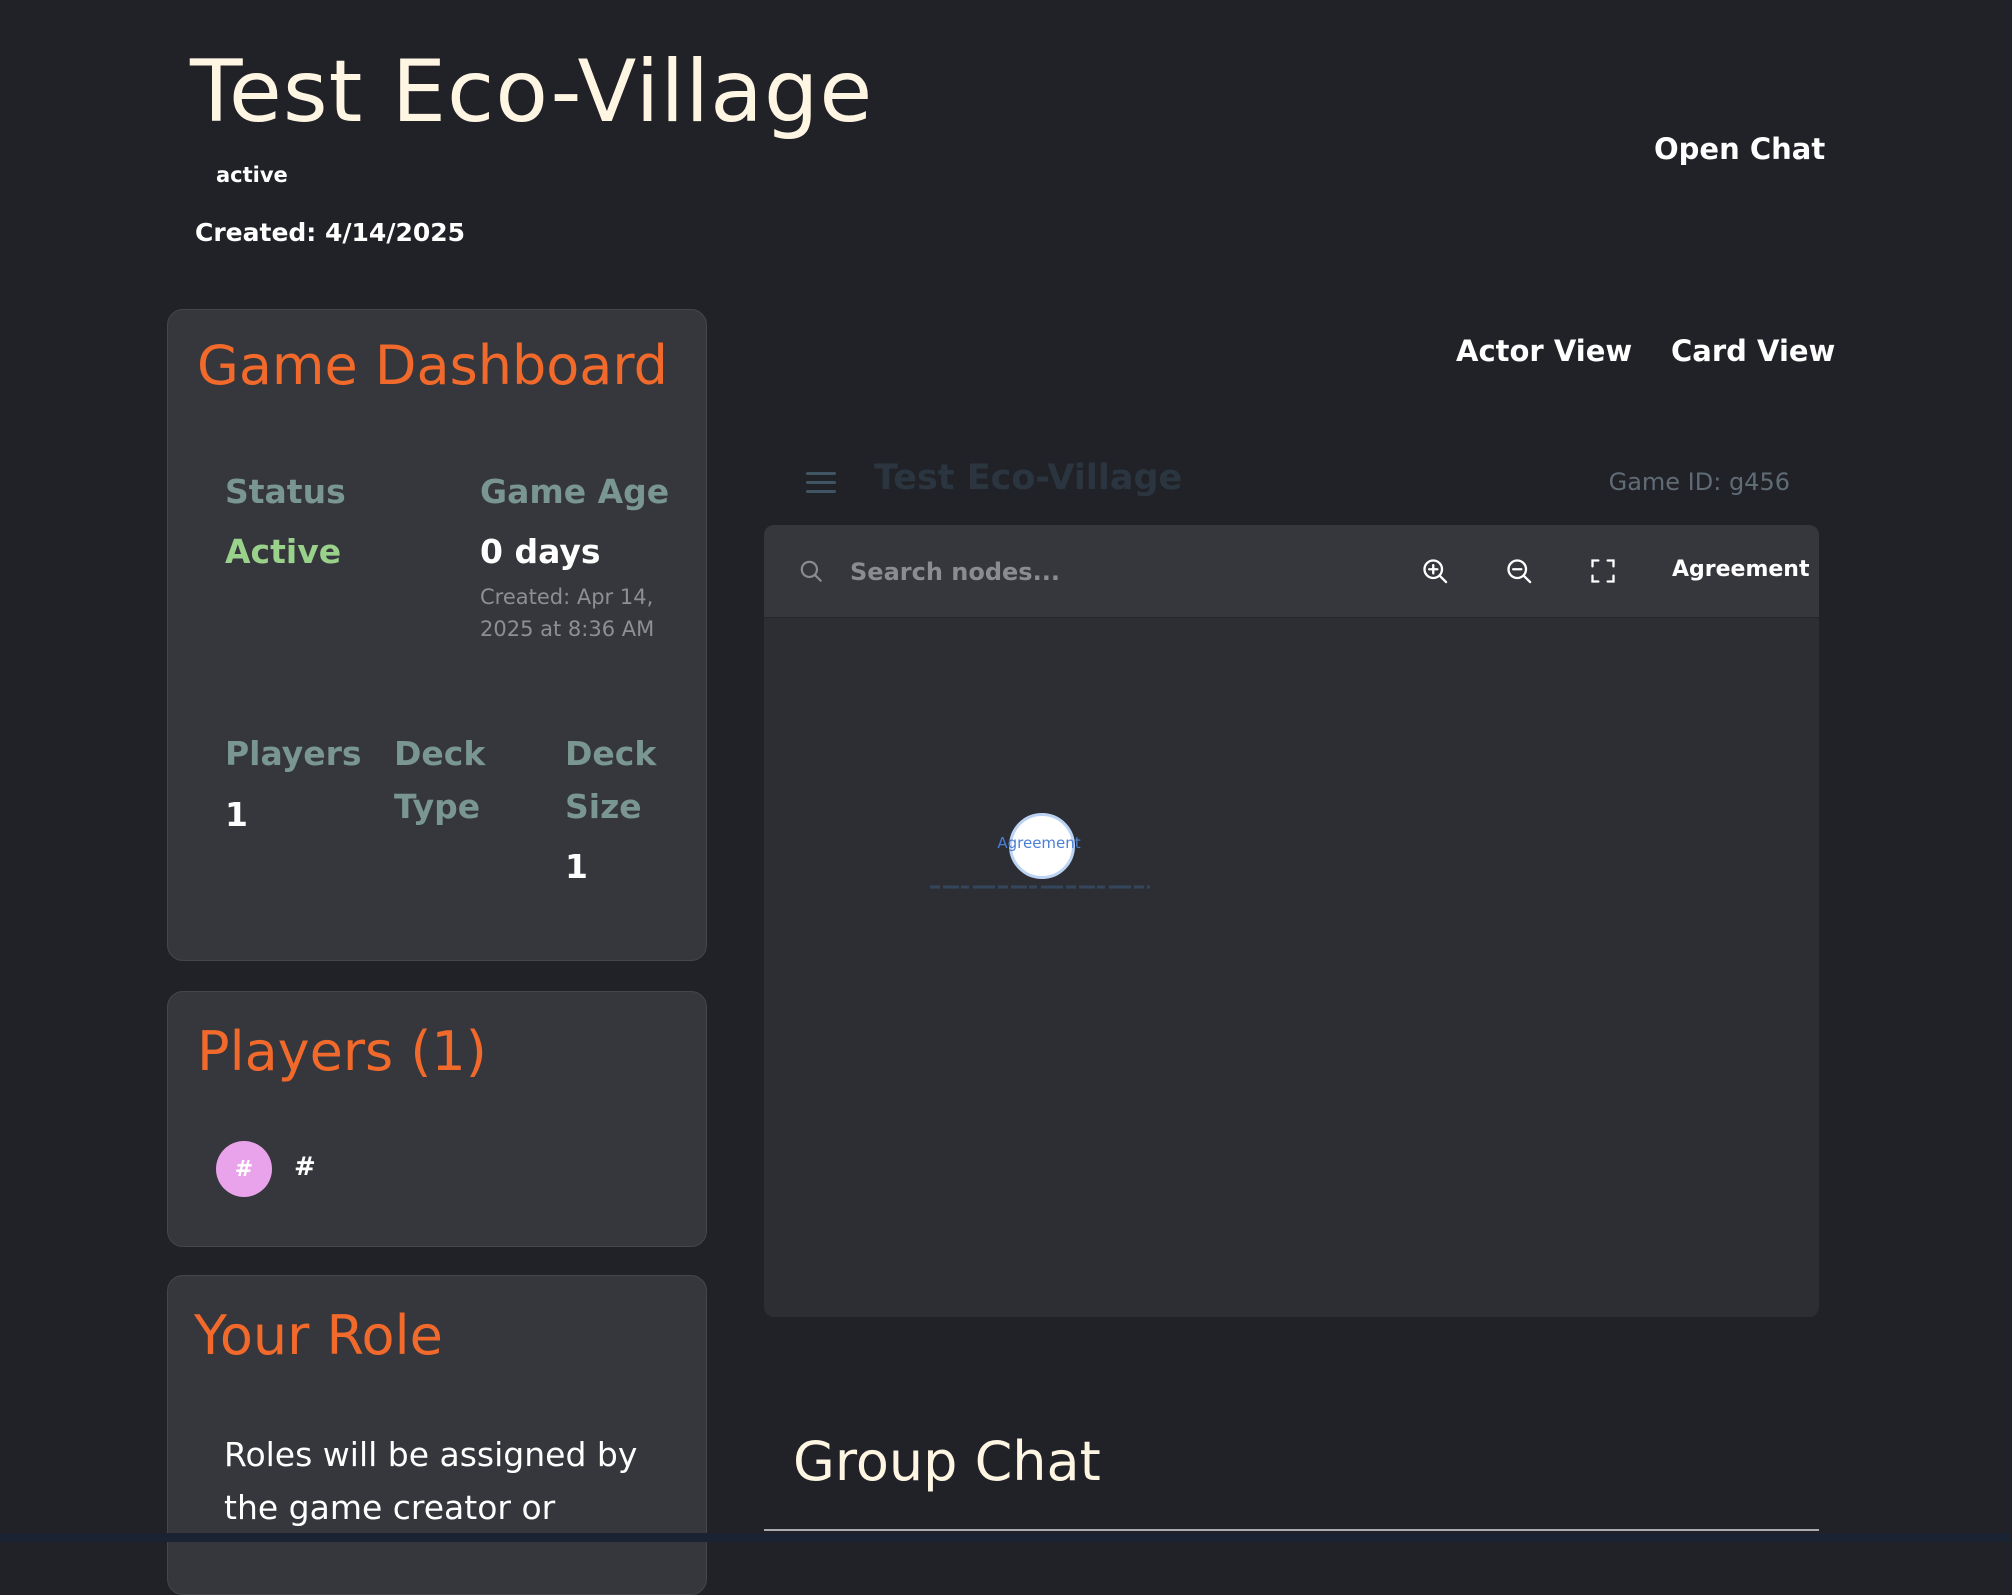 The image size is (2012, 1595). I want to click on game-age-label: Game Age, so click(575, 491).